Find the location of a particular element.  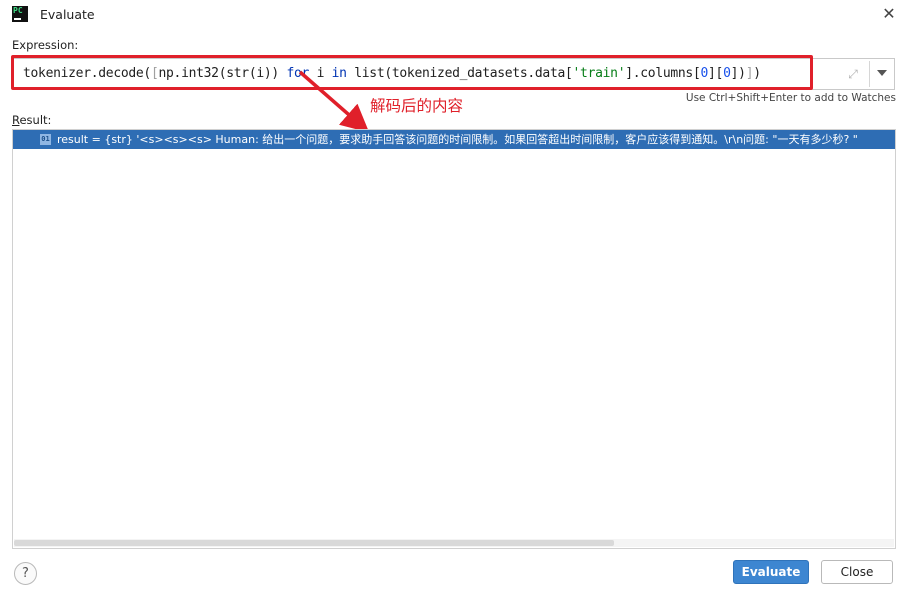

expression-token: ][ is located at coordinates (716, 73).